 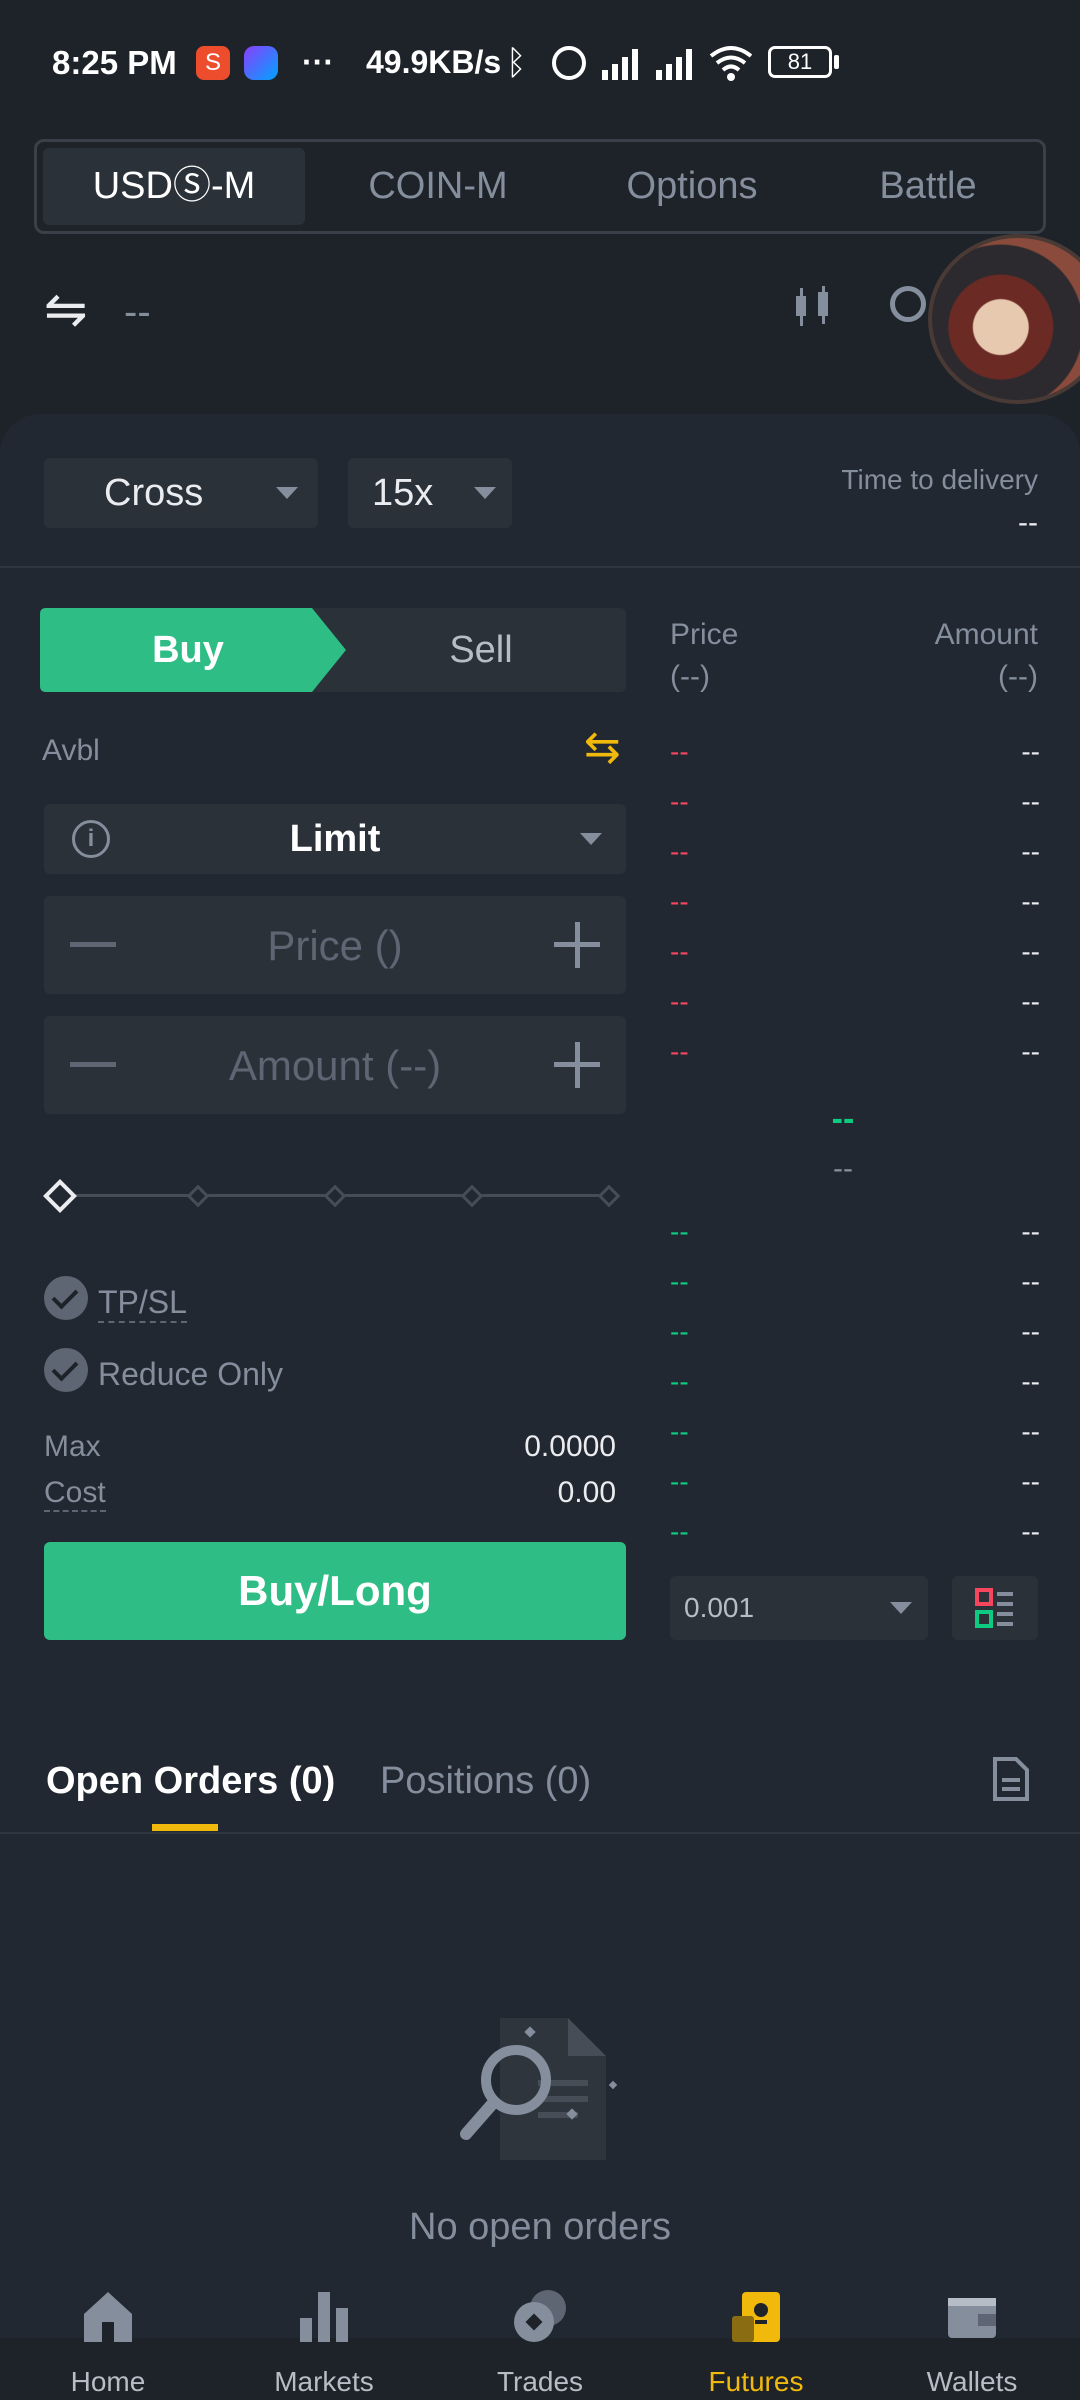 What do you see at coordinates (908, 304) in the screenshot?
I see `more-icon` at bounding box center [908, 304].